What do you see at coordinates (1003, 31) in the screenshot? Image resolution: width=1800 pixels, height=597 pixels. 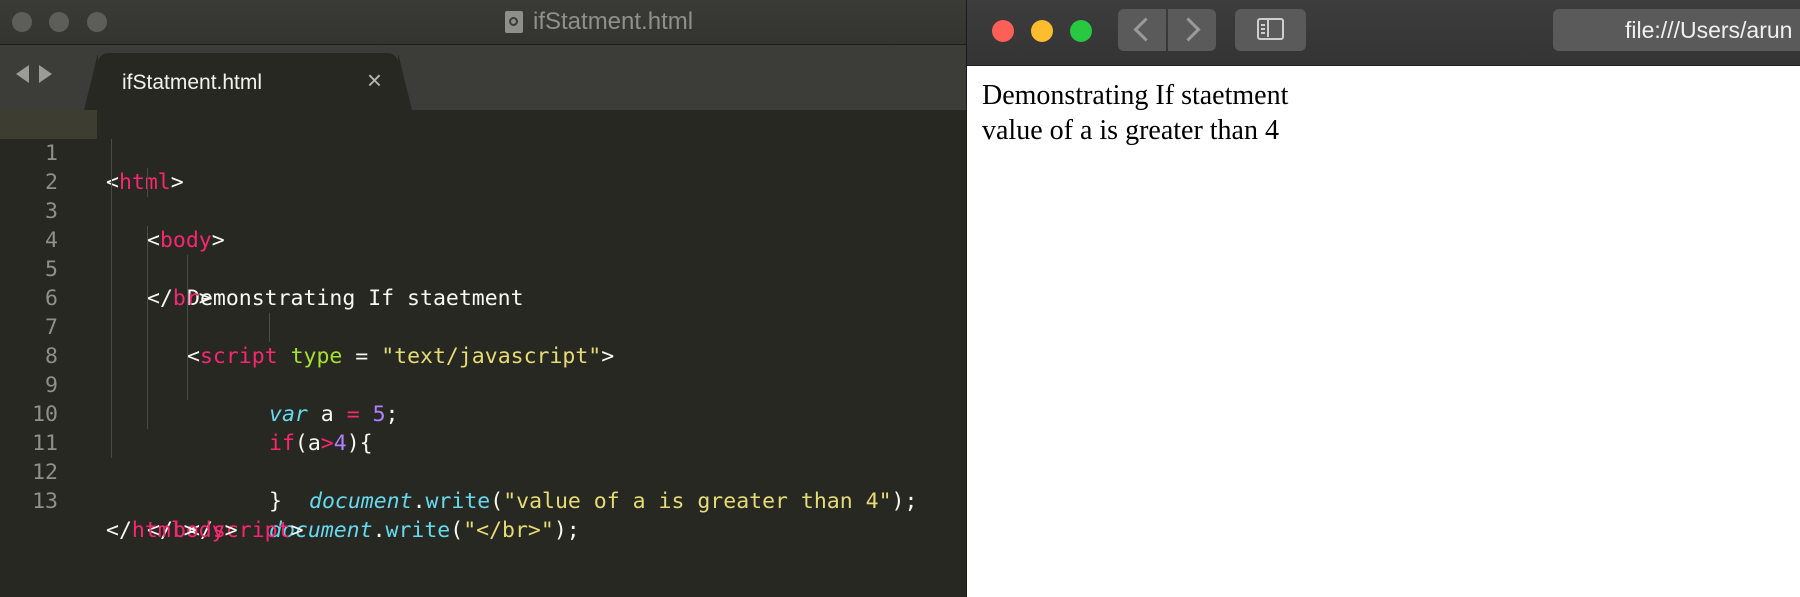 I see `browser-close-button` at bounding box center [1003, 31].